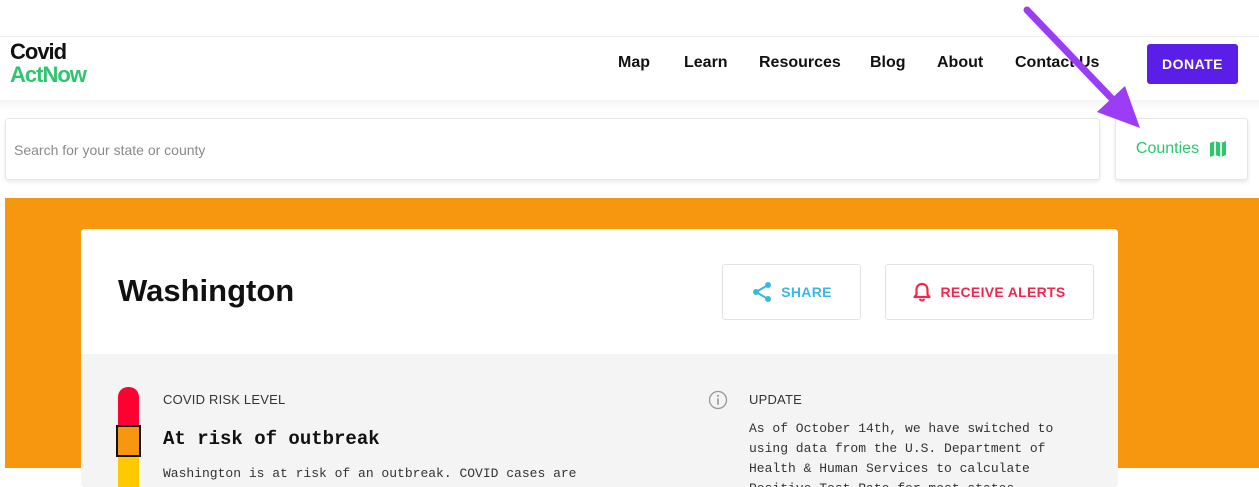  I want to click on info-icon, so click(718, 400).